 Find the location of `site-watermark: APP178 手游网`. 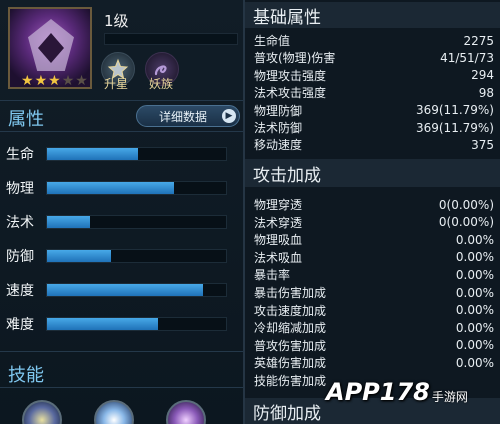

site-watermark: APP178 手游网 is located at coordinates (413, 392).